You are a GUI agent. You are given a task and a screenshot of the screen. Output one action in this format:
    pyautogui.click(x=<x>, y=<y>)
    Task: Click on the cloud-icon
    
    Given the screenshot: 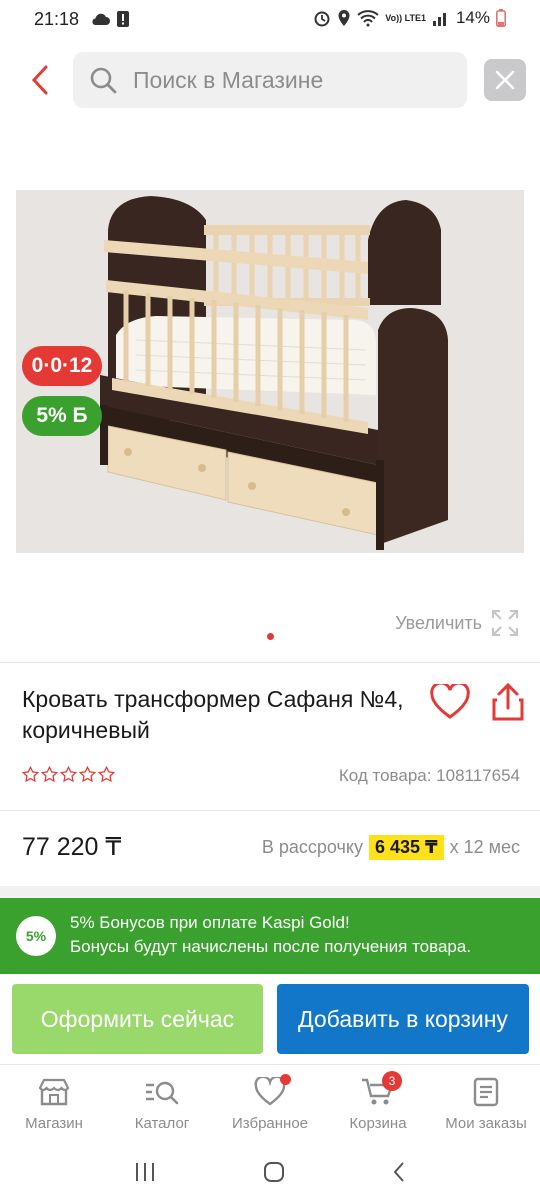 What is the action you would take?
    pyautogui.click(x=101, y=19)
    